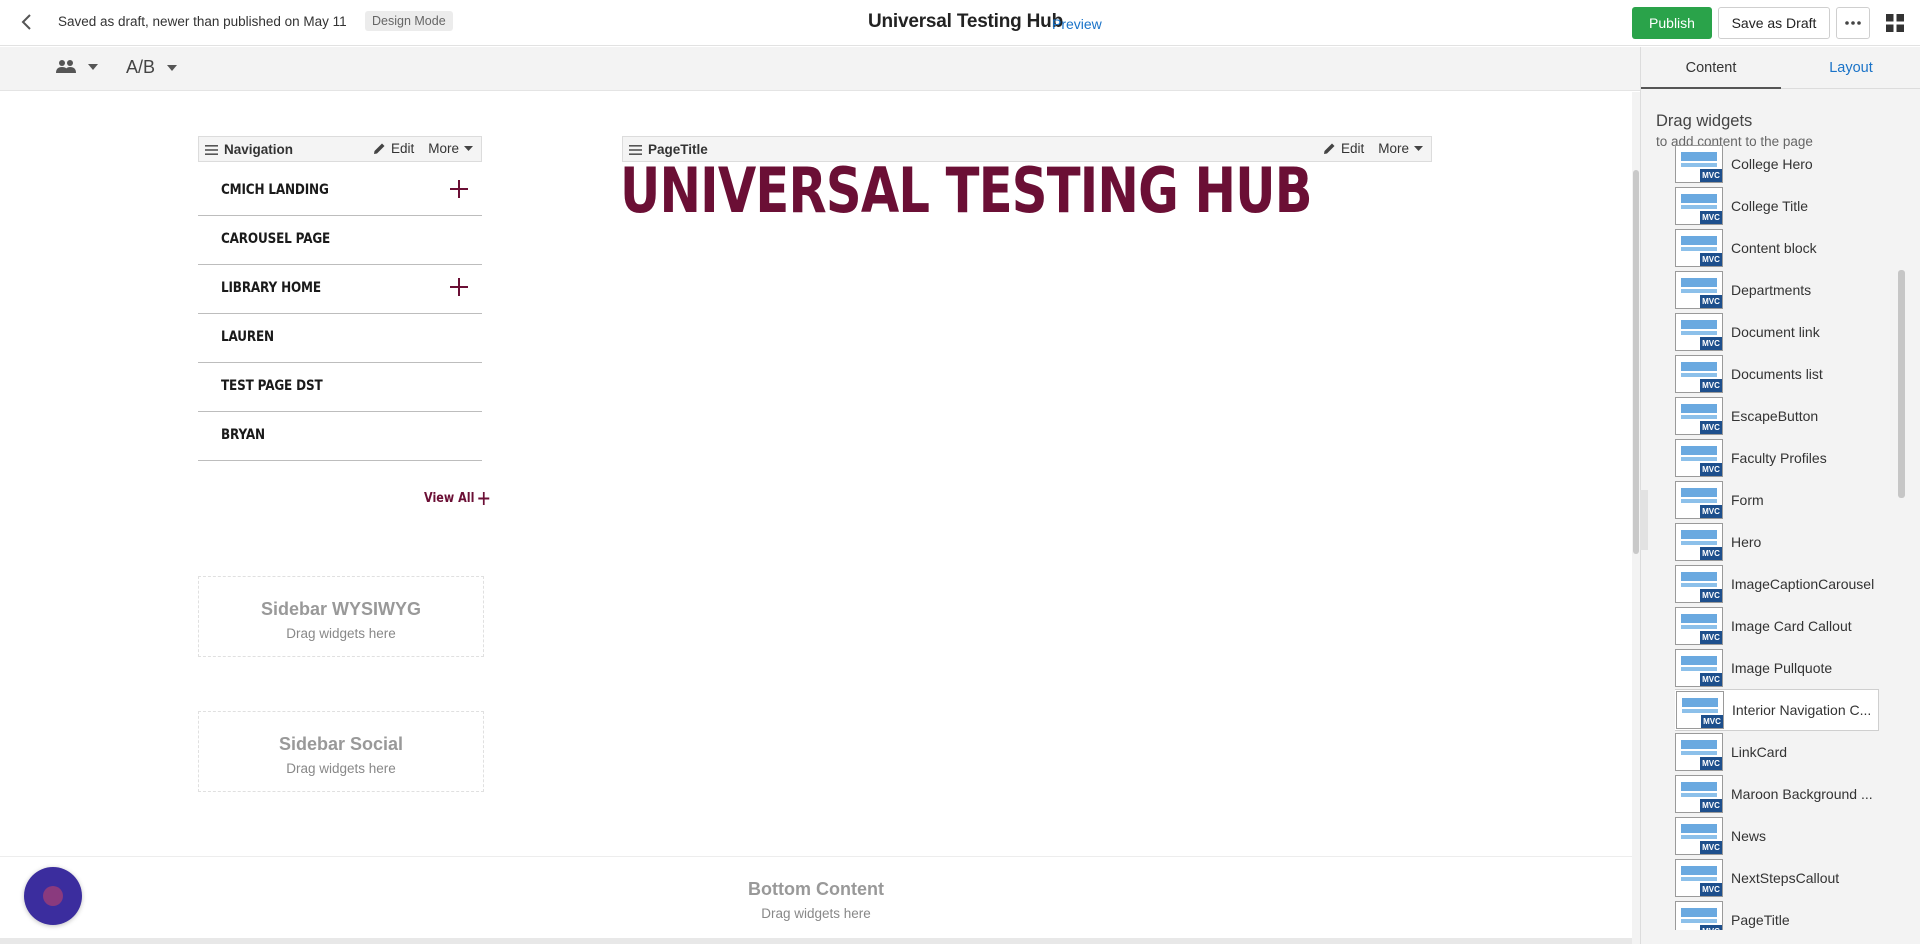 The width and height of the screenshot is (1920, 944). What do you see at coordinates (1644, 520) in the screenshot?
I see `panel-collapse-handle` at bounding box center [1644, 520].